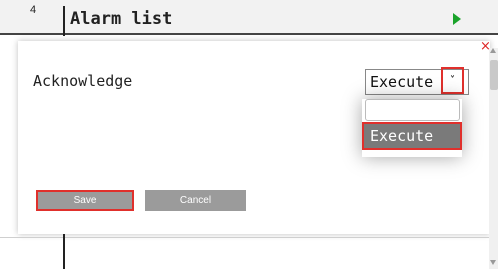 The width and height of the screenshot is (498, 269). Describe the element at coordinates (249, 237) in the screenshot. I see `row-separator` at that location.